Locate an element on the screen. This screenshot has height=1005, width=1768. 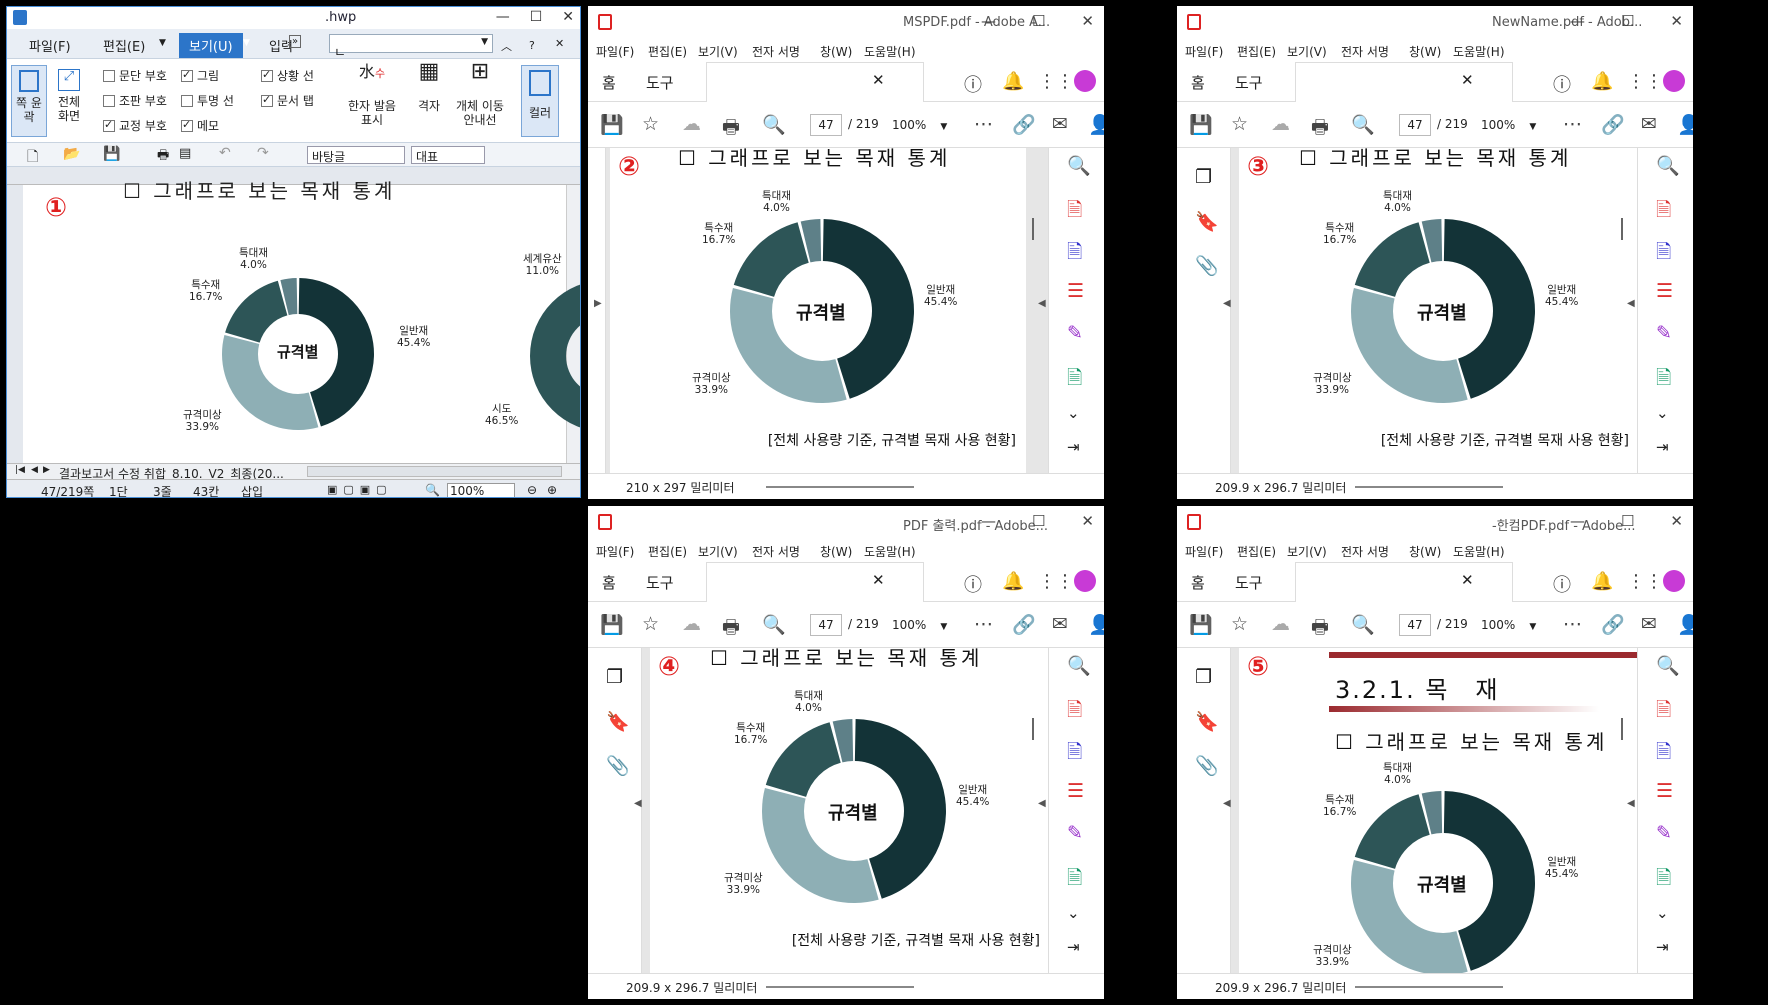
zoom-in-icon: ⊕ is located at coordinates (552, 490).